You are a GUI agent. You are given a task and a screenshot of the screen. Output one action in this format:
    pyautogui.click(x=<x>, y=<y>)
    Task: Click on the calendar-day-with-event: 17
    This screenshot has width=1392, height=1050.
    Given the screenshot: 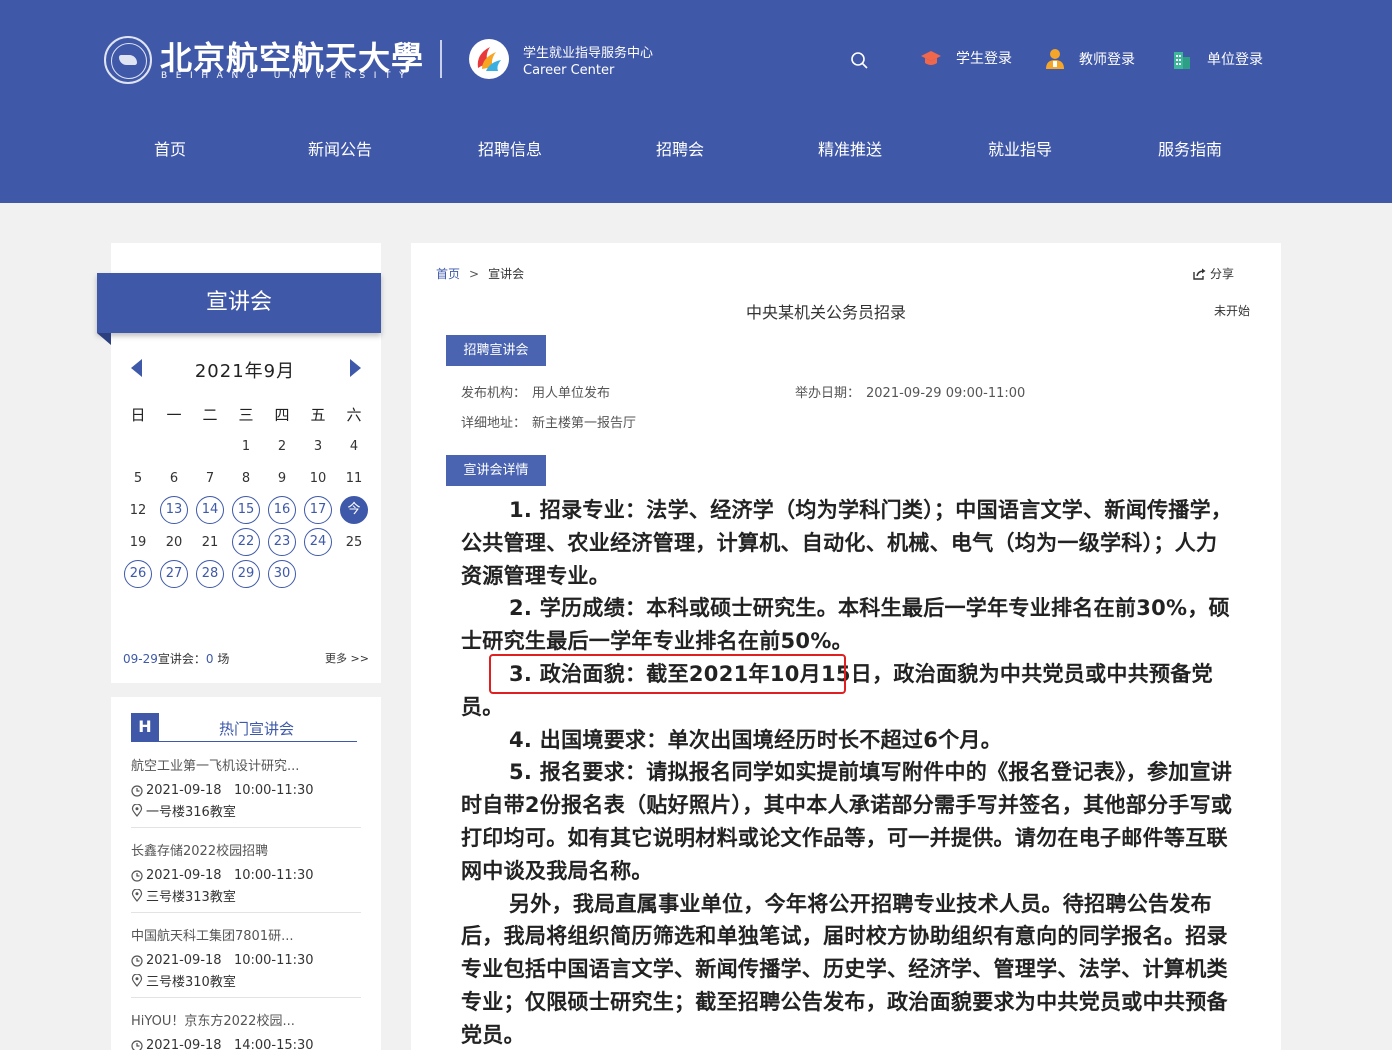 What is the action you would take?
    pyautogui.click(x=318, y=510)
    